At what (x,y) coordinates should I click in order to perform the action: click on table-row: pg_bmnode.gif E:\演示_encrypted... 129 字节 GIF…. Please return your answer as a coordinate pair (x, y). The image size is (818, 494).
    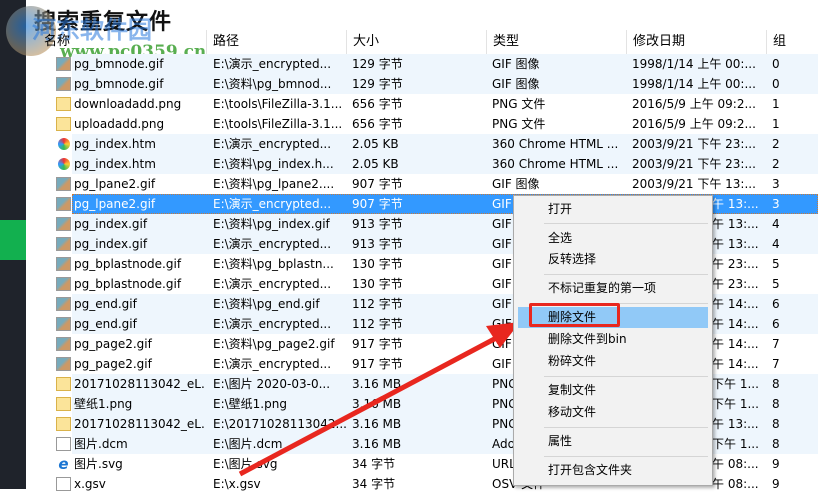
    Looking at the image, I should click on (422, 64).